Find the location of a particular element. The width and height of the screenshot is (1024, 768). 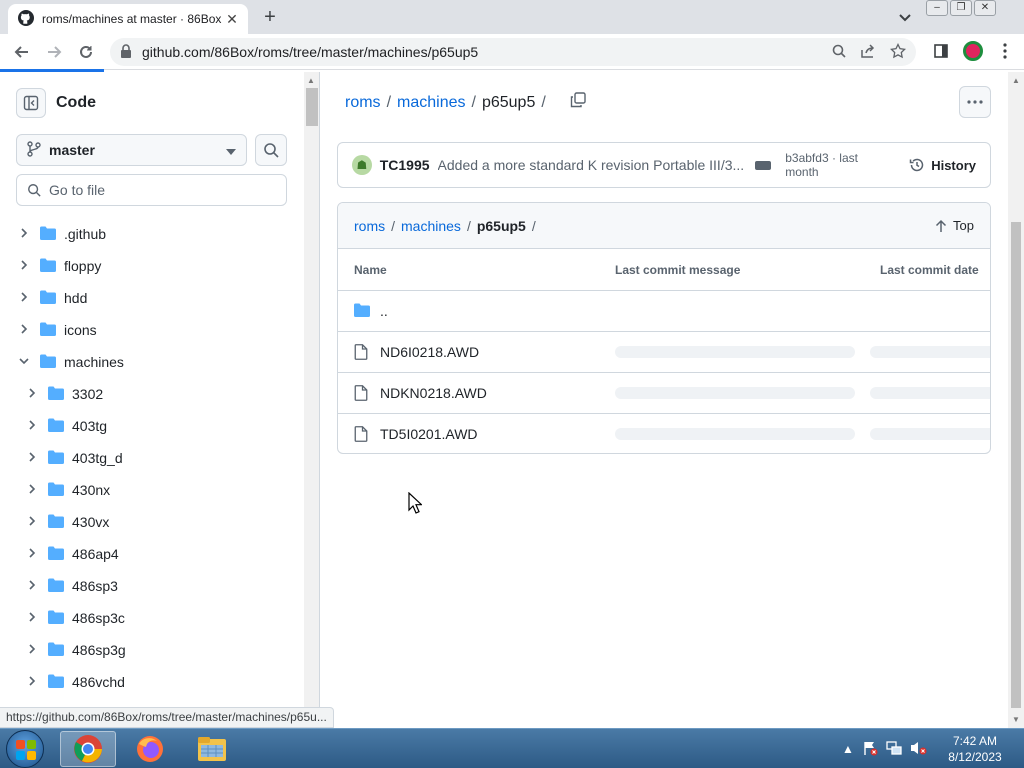

go-to-file-input: Go to file is located at coordinates (151, 190).